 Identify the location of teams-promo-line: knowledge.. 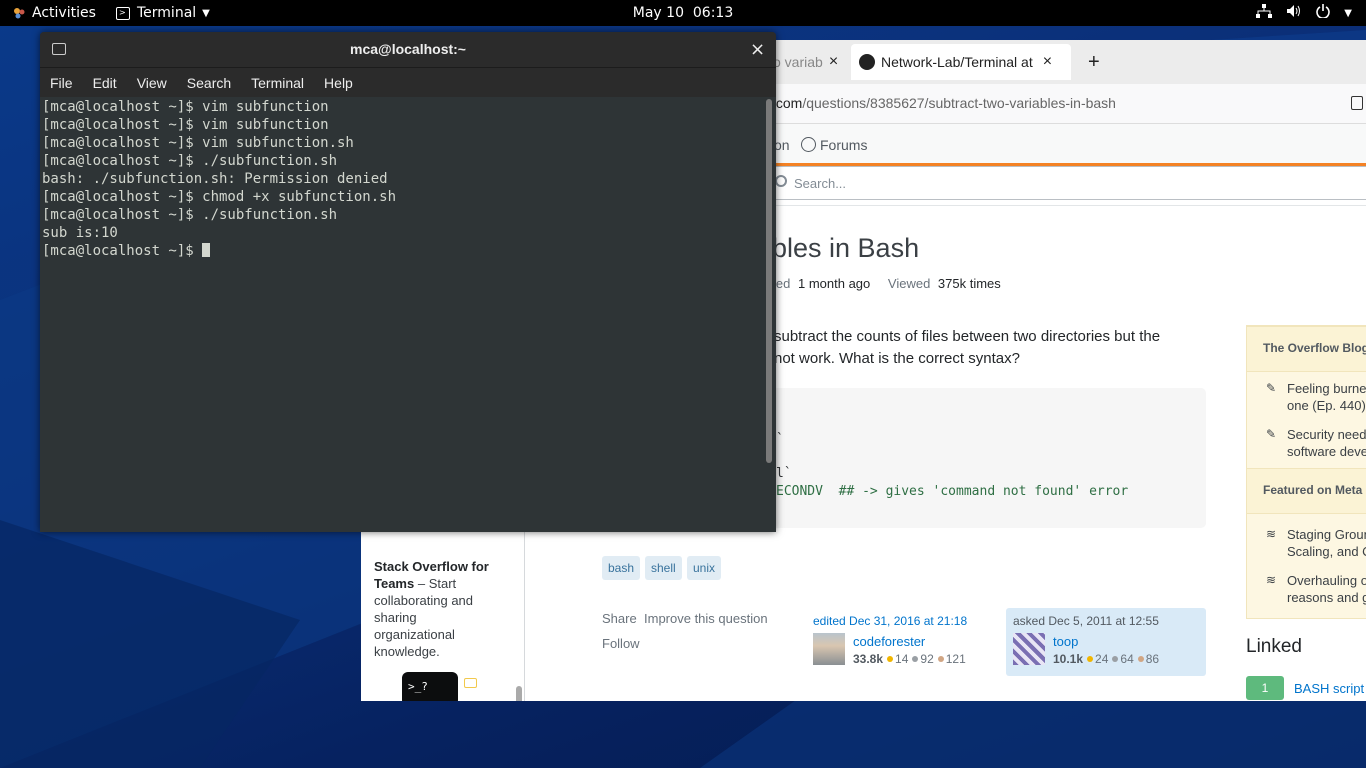
(407, 651).